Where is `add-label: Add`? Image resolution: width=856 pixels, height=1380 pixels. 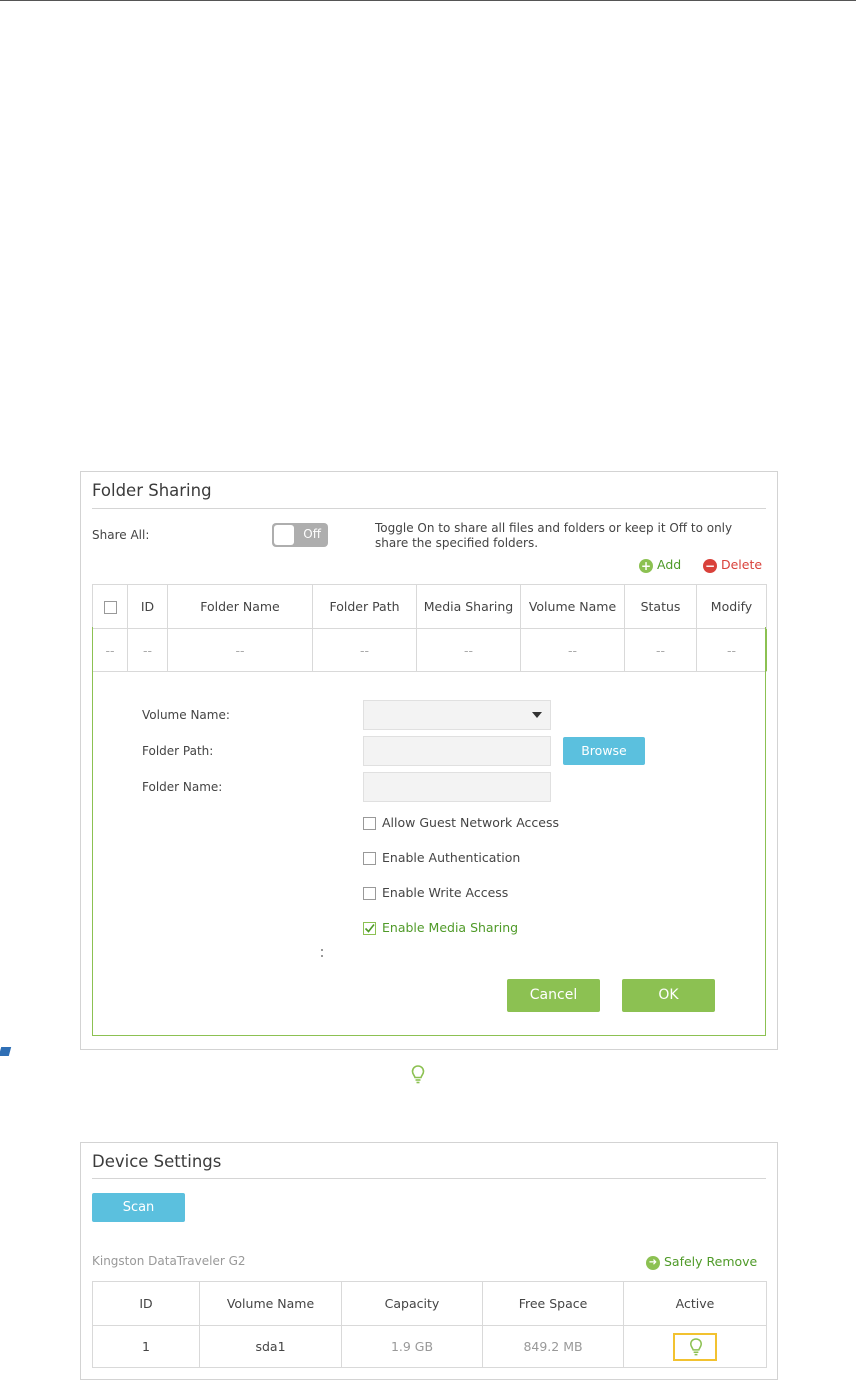 add-label: Add is located at coordinates (669, 564).